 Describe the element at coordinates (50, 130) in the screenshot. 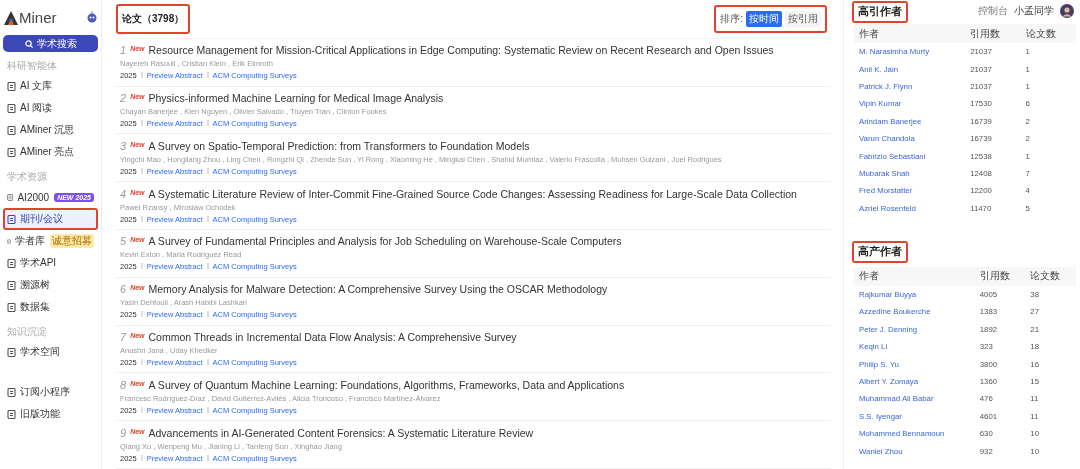

I see `nav-item: AMiner 沉思` at that location.